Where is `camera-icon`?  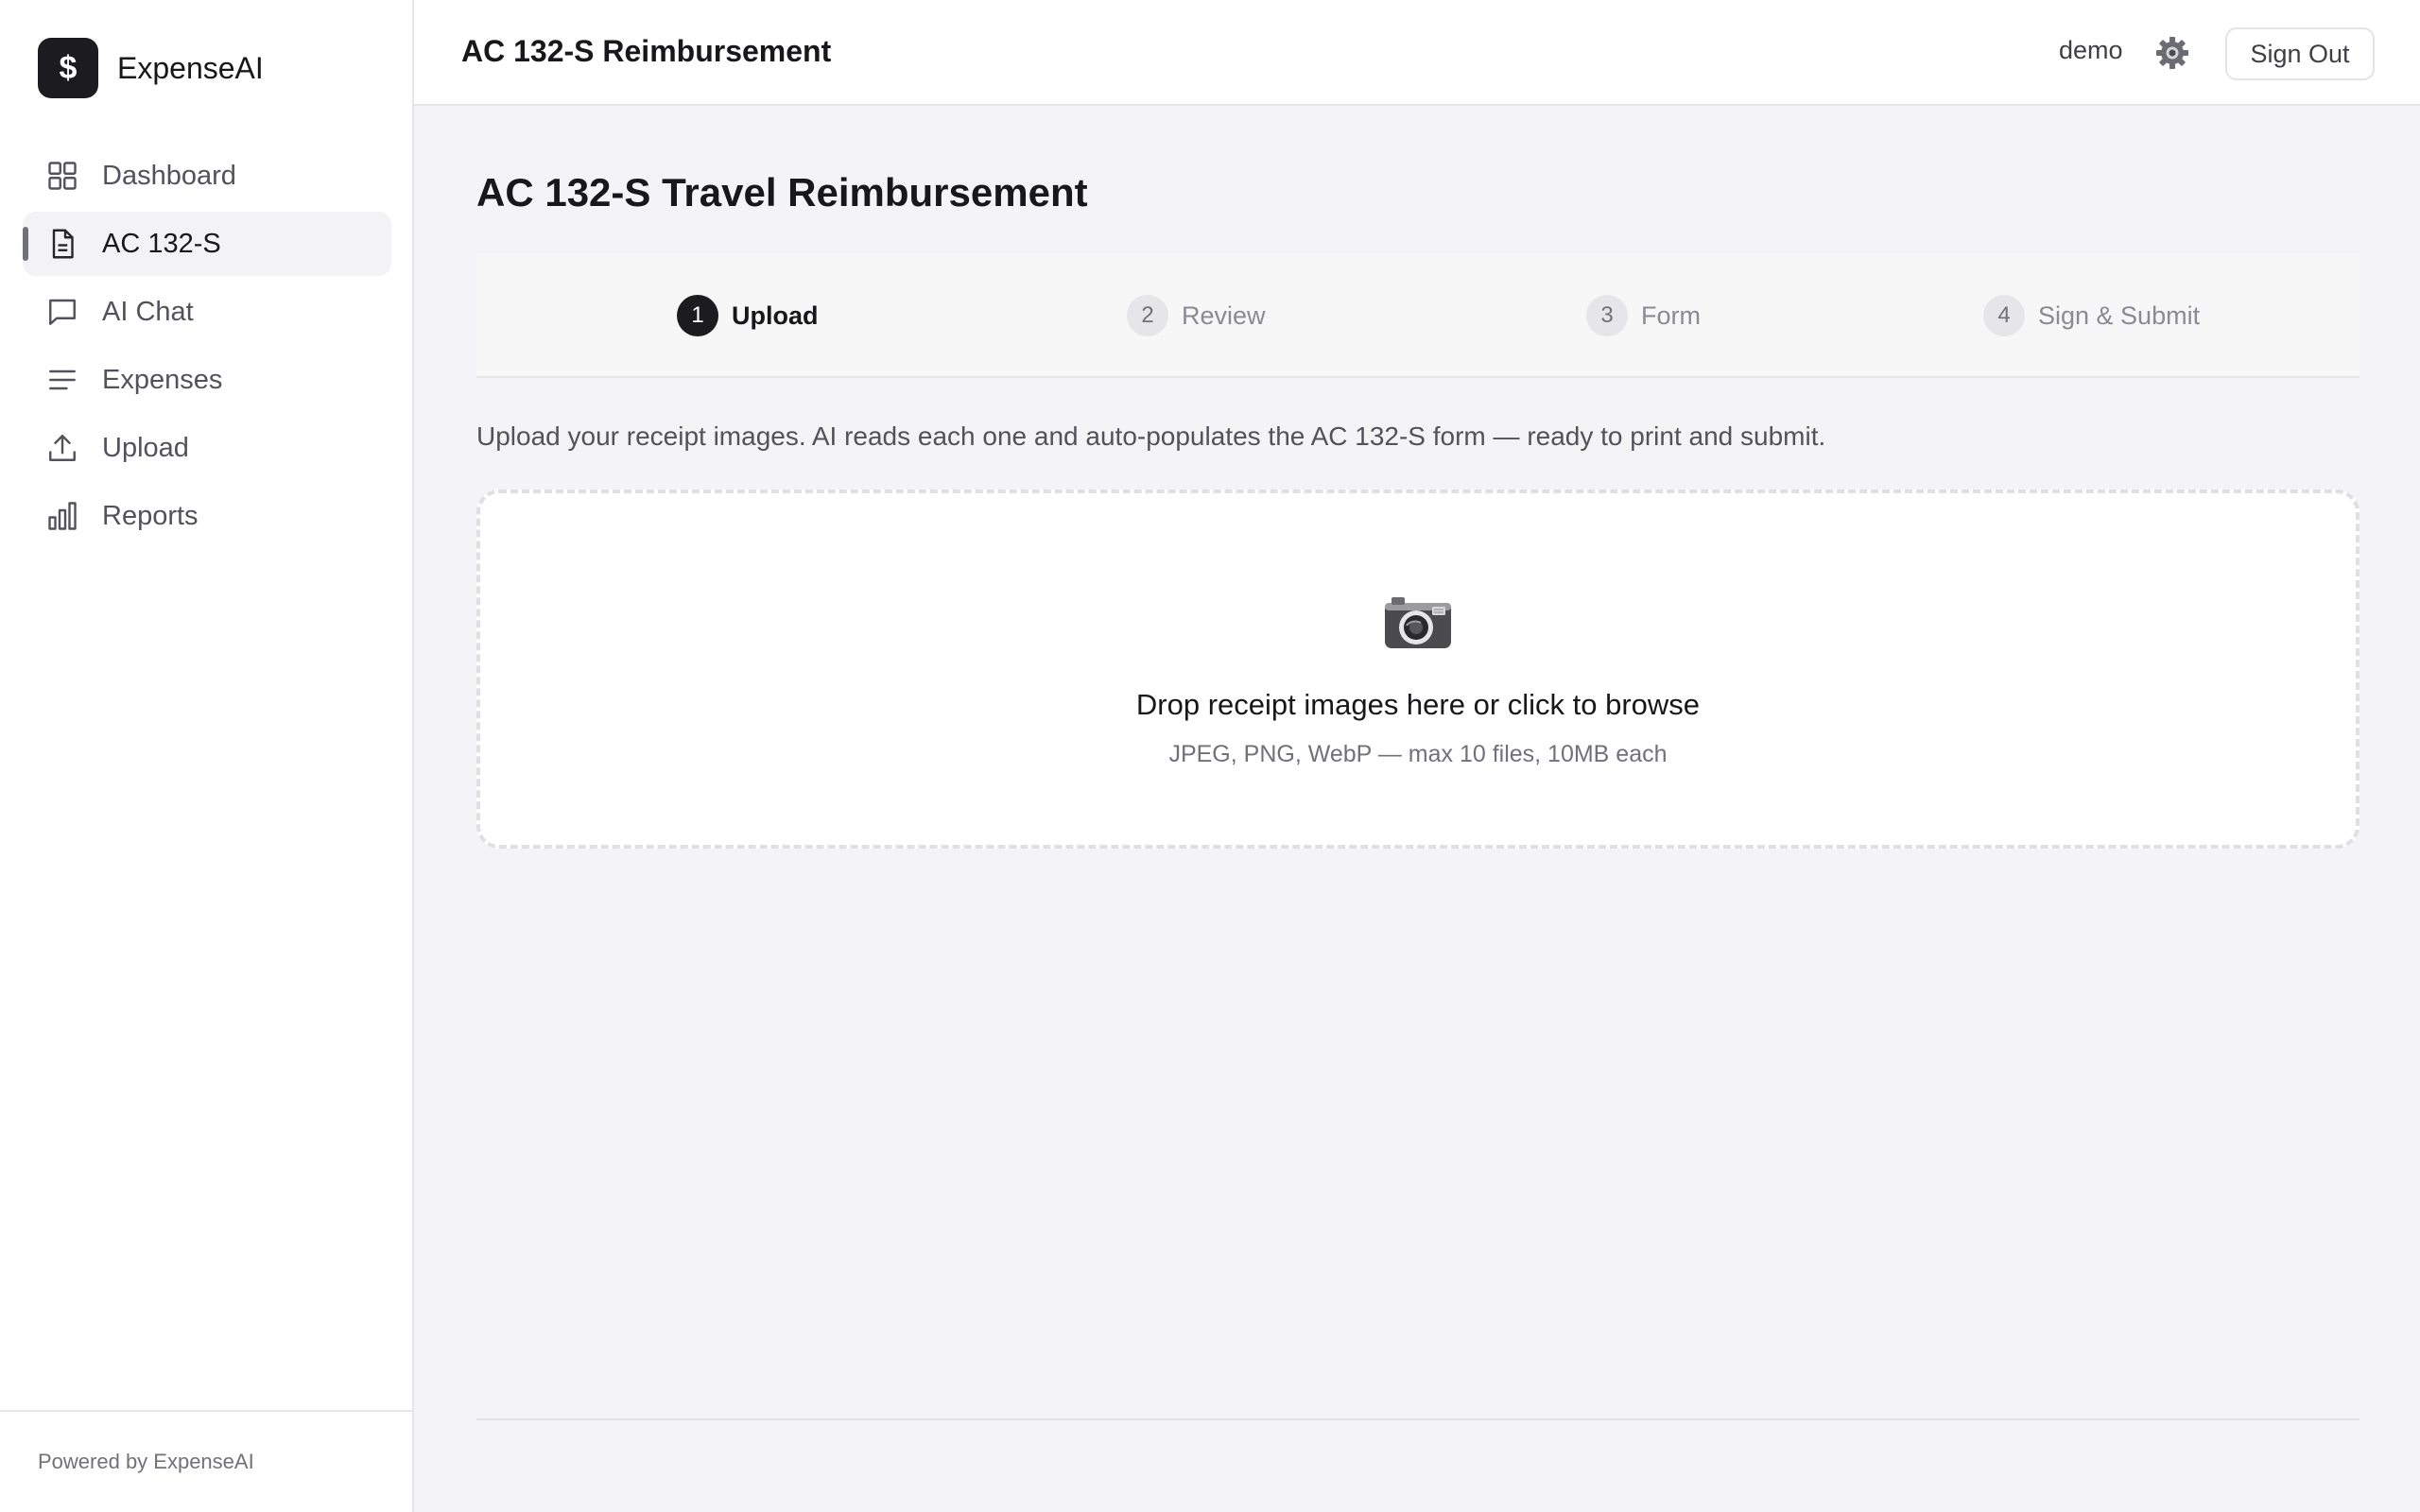
camera-icon is located at coordinates (1418, 622).